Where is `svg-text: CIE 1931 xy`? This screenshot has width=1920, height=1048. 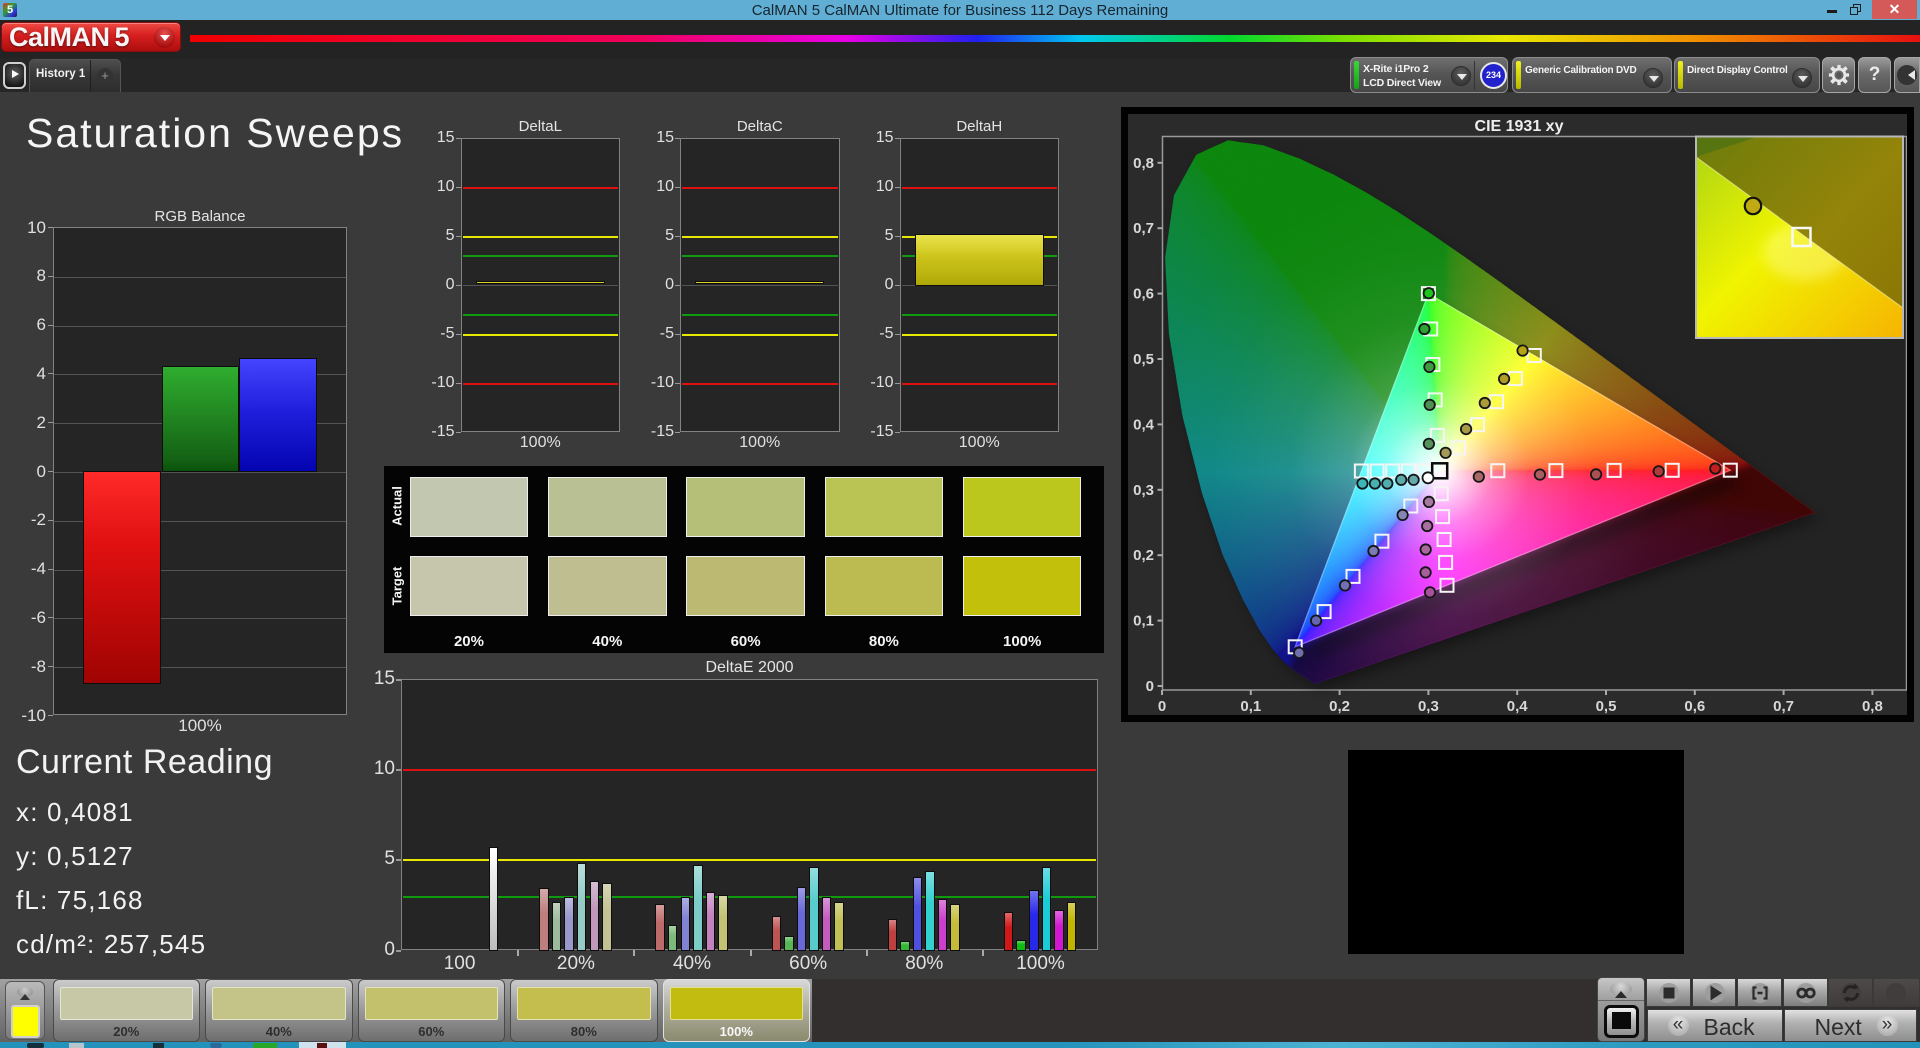 svg-text: CIE 1931 xy is located at coordinates (1519, 126).